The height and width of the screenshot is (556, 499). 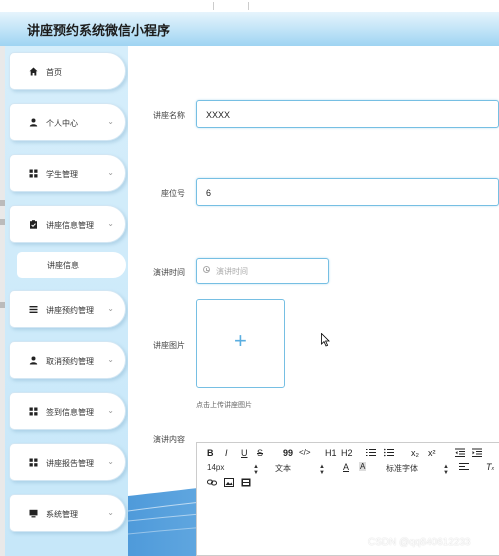 What do you see at coordinates (67, 71) in the screenshot?
I see `sidebar-item-home: 首页` at bounding box center [67, 71].